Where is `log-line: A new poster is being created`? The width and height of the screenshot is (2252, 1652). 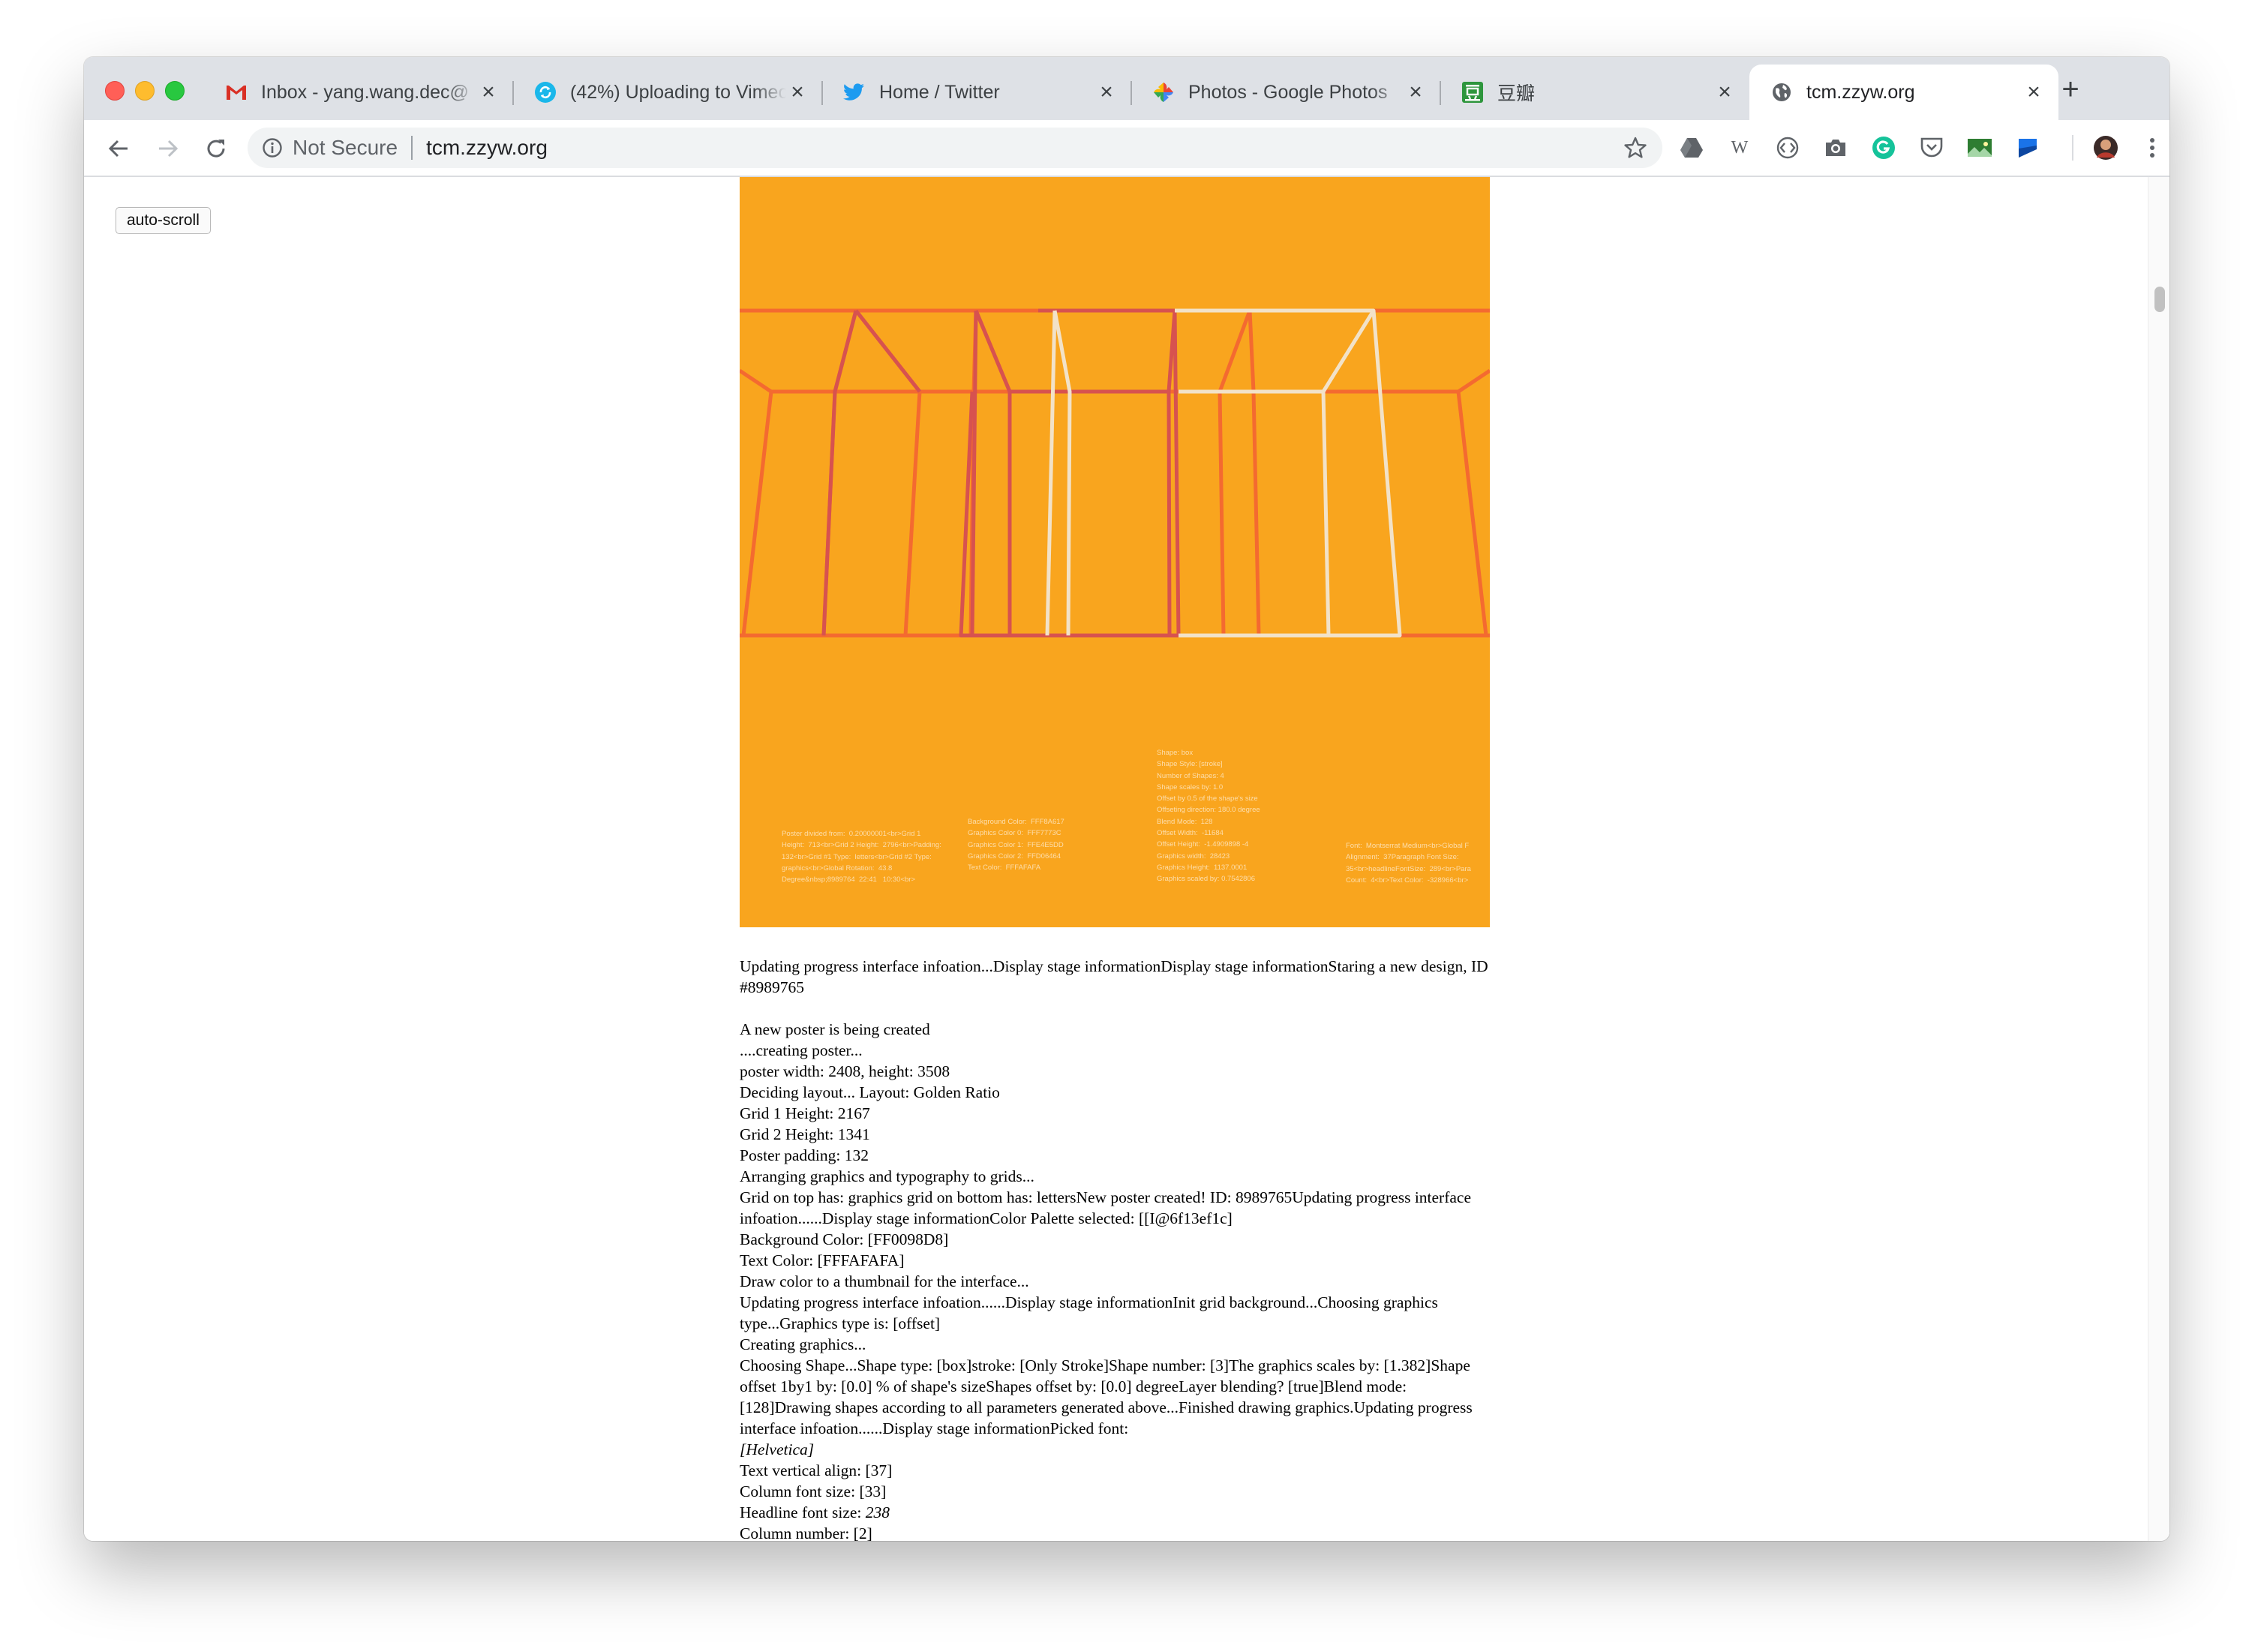
log-line: A new poster is being created is located at coordinates (835, 1029).